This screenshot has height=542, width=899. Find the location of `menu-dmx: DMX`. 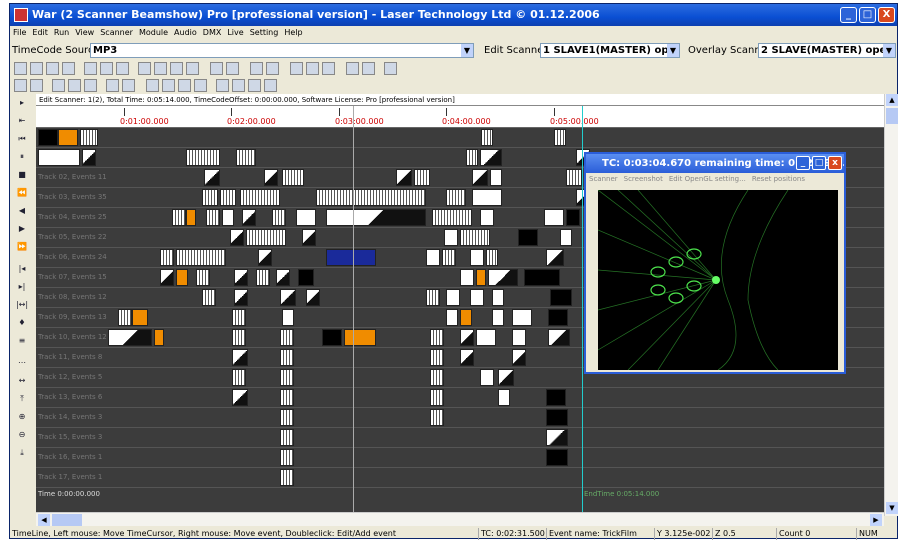

menu-dmx: DMX is located at coordinates (212, 33).